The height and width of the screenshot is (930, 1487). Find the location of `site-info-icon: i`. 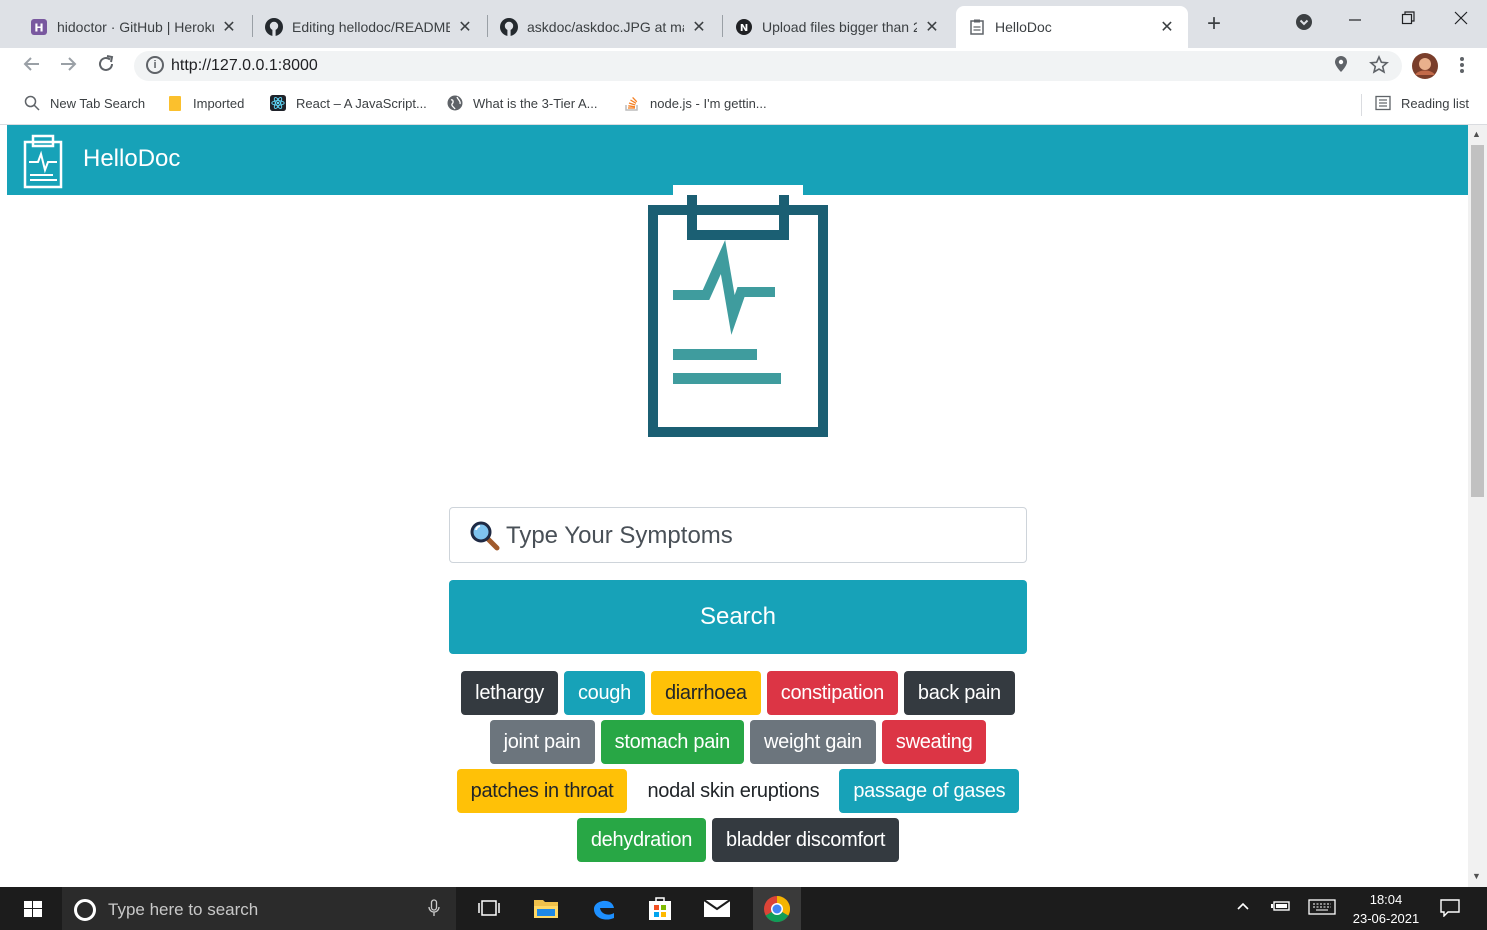

site-info-icon: i is located at coordinates (155, 65).